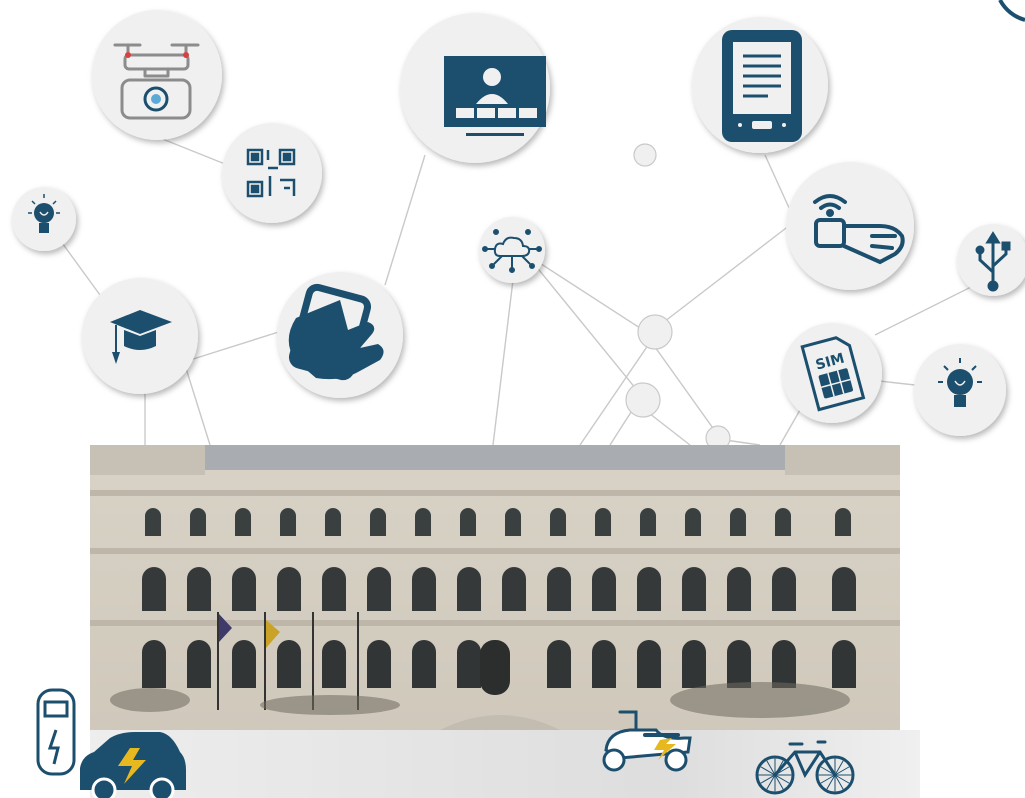 Image resolution: width=1025 pixels, height=798 pixels. I want to click on graduation-cap-node, so click(140, 336).